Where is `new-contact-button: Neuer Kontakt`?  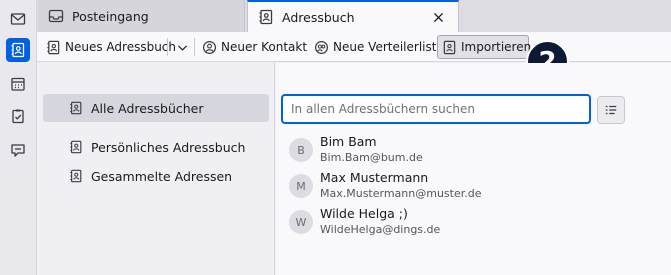 new-contact-button: Neuer Kontakt is located at coordinates (254, 47).